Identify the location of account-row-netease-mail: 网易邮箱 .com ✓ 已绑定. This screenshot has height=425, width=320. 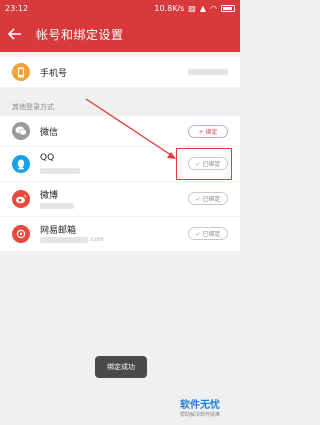
(120, 234).